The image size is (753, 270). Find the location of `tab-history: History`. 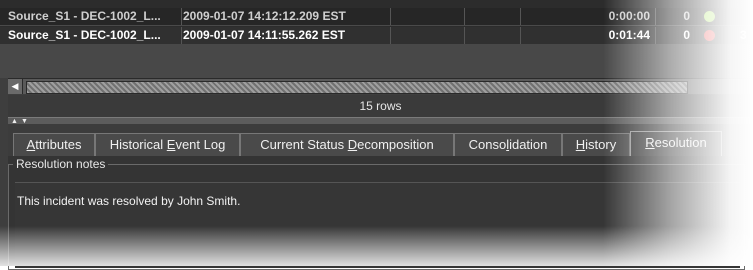

tab-history: History is located at coordinates (596, 144).